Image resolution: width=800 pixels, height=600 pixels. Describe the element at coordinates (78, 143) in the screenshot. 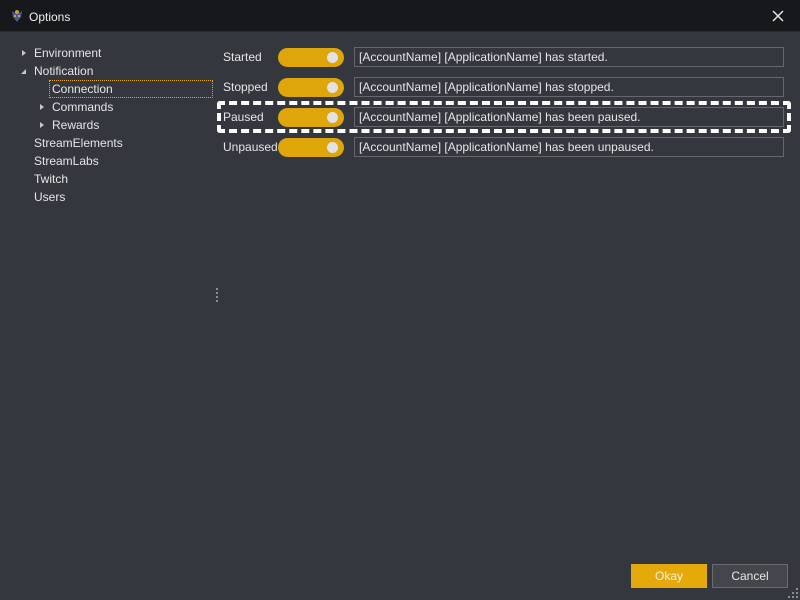

I see `tree-item-label: StreamElements` at that location.